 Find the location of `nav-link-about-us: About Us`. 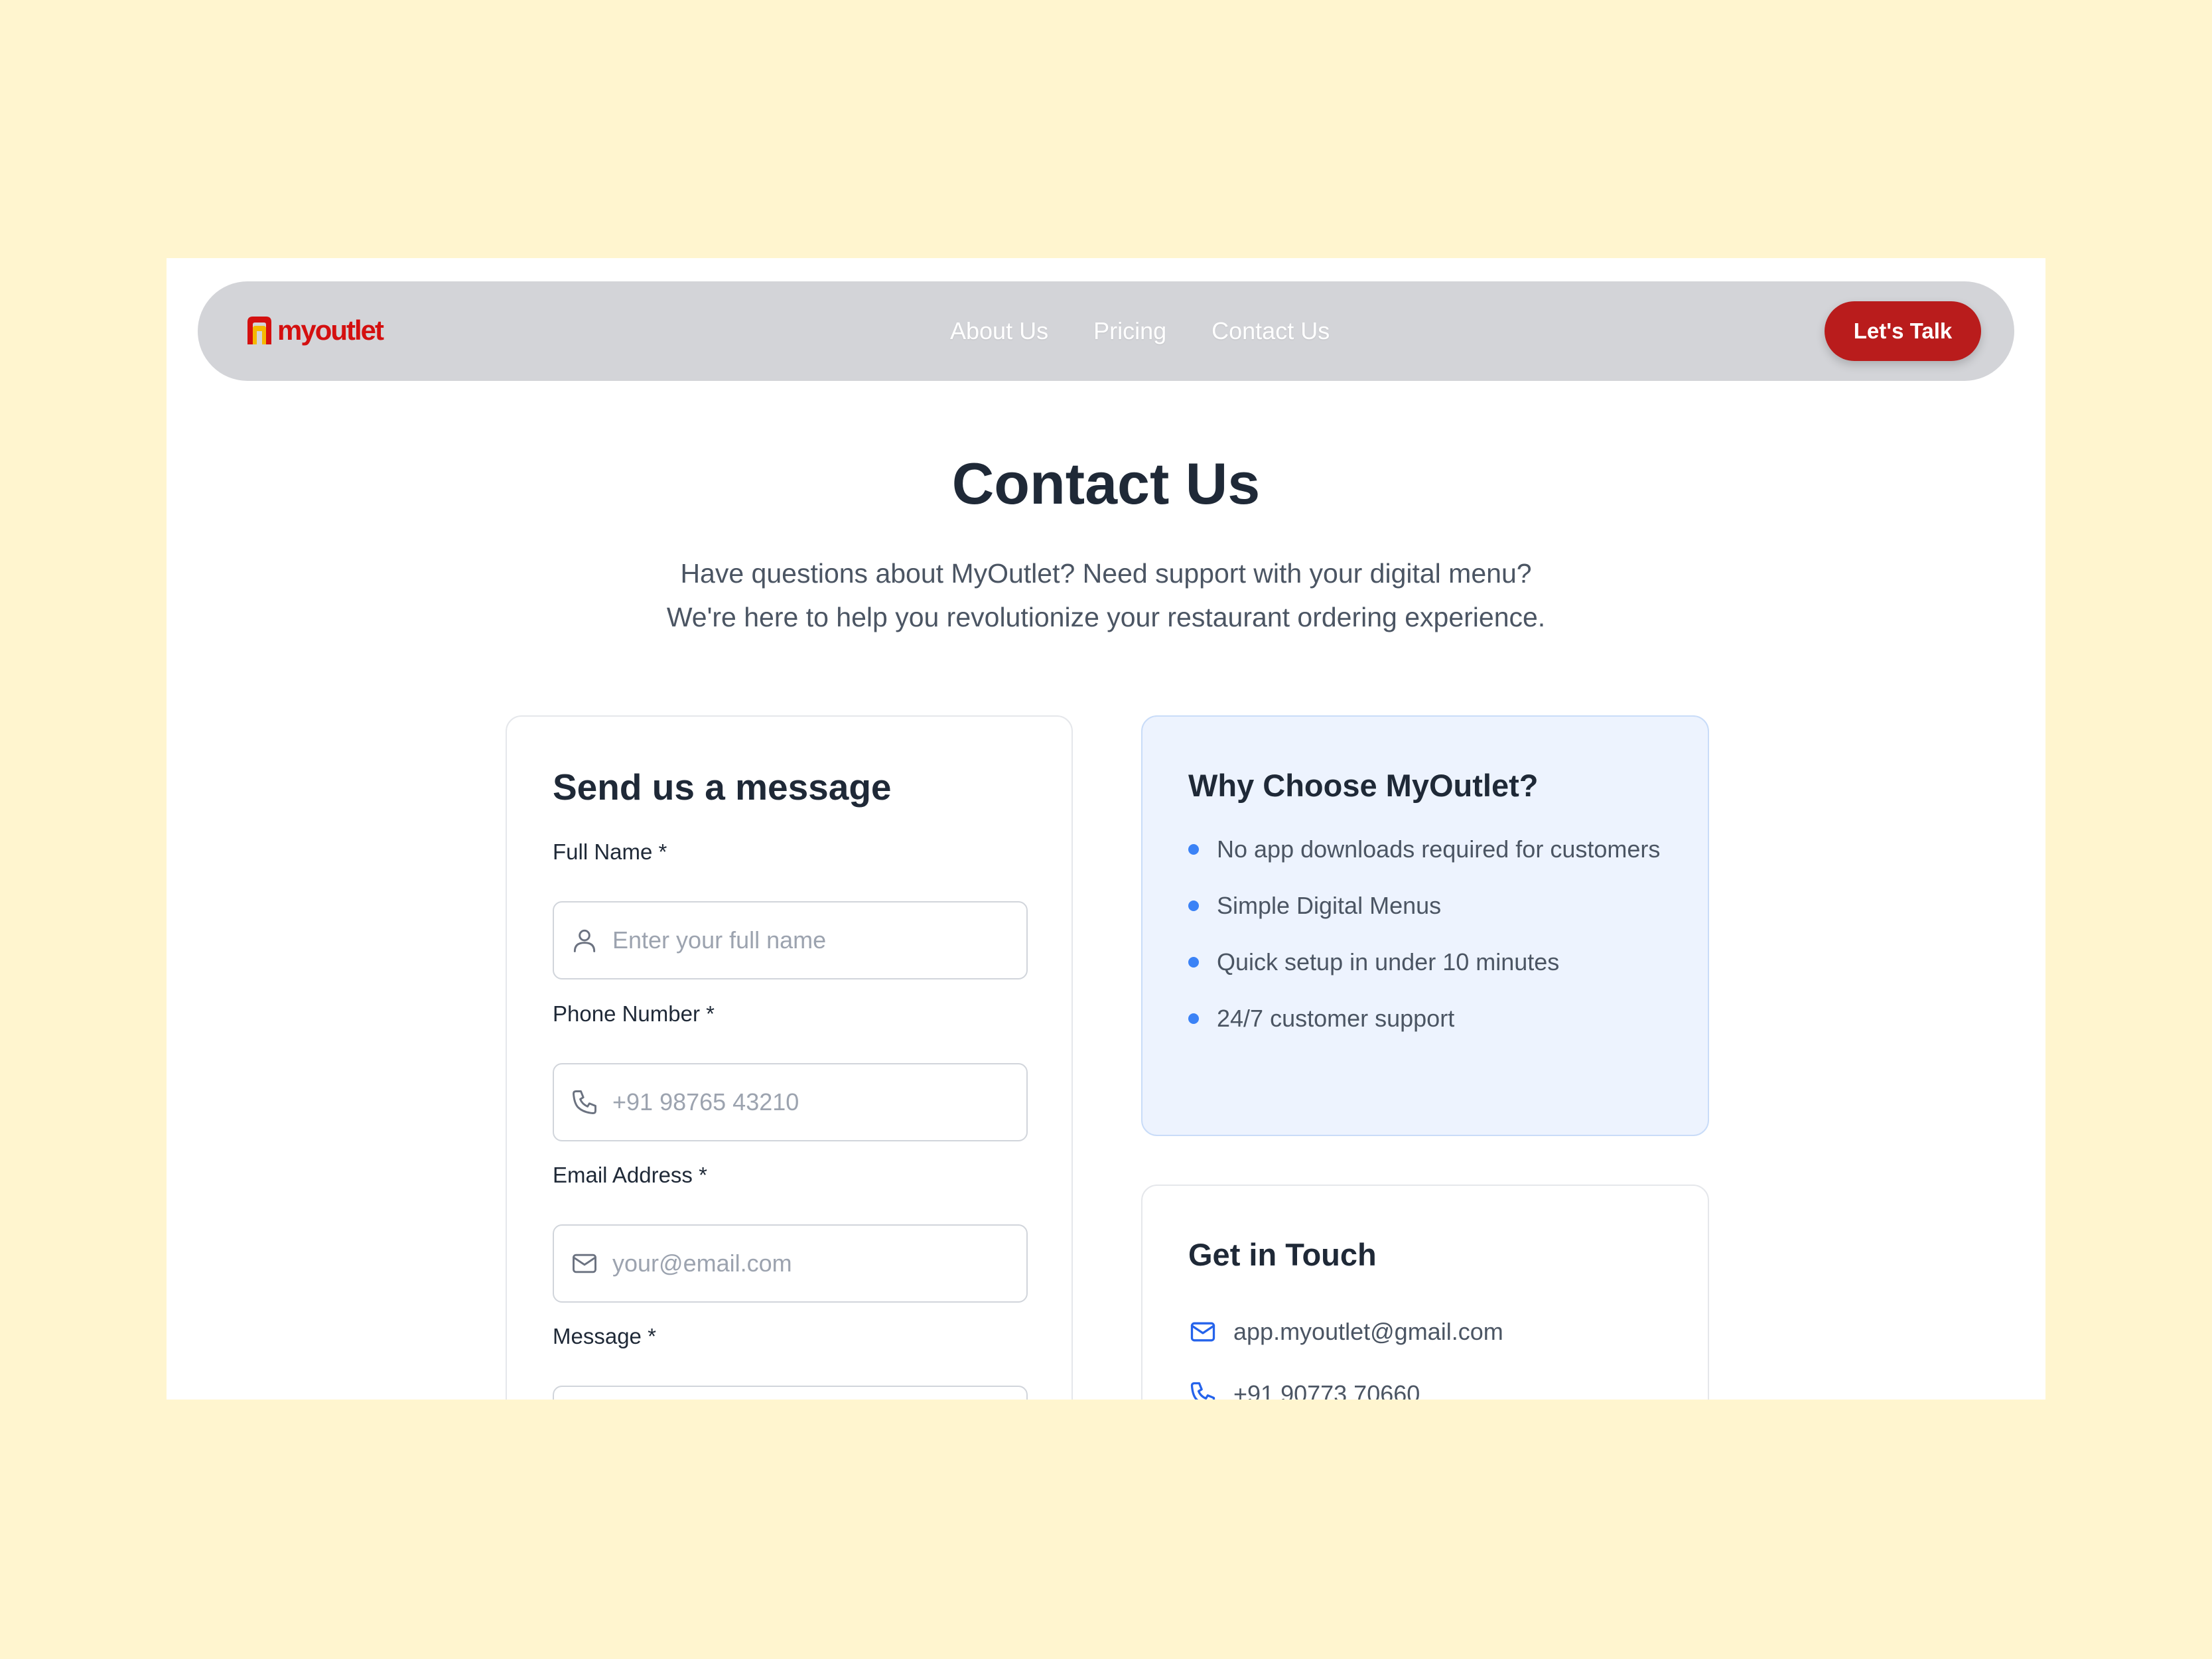

nav-link-about-us: About Us is located at coordinates (999, 331).